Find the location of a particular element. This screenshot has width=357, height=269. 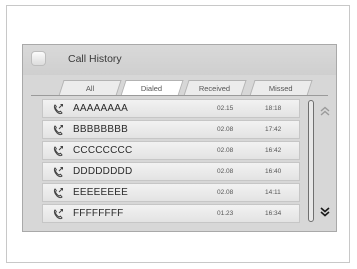

call-row: CCCCCCCC 02.08 16:42 is located at coordinates (171, 150).